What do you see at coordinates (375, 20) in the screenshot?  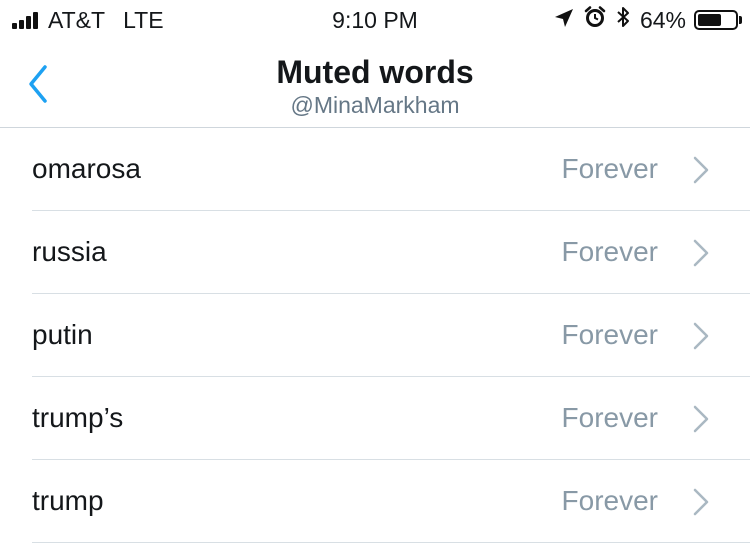 I see `status-bar: AT&T LTE 9:10 PM 64%` at bounding box center [375, 20].